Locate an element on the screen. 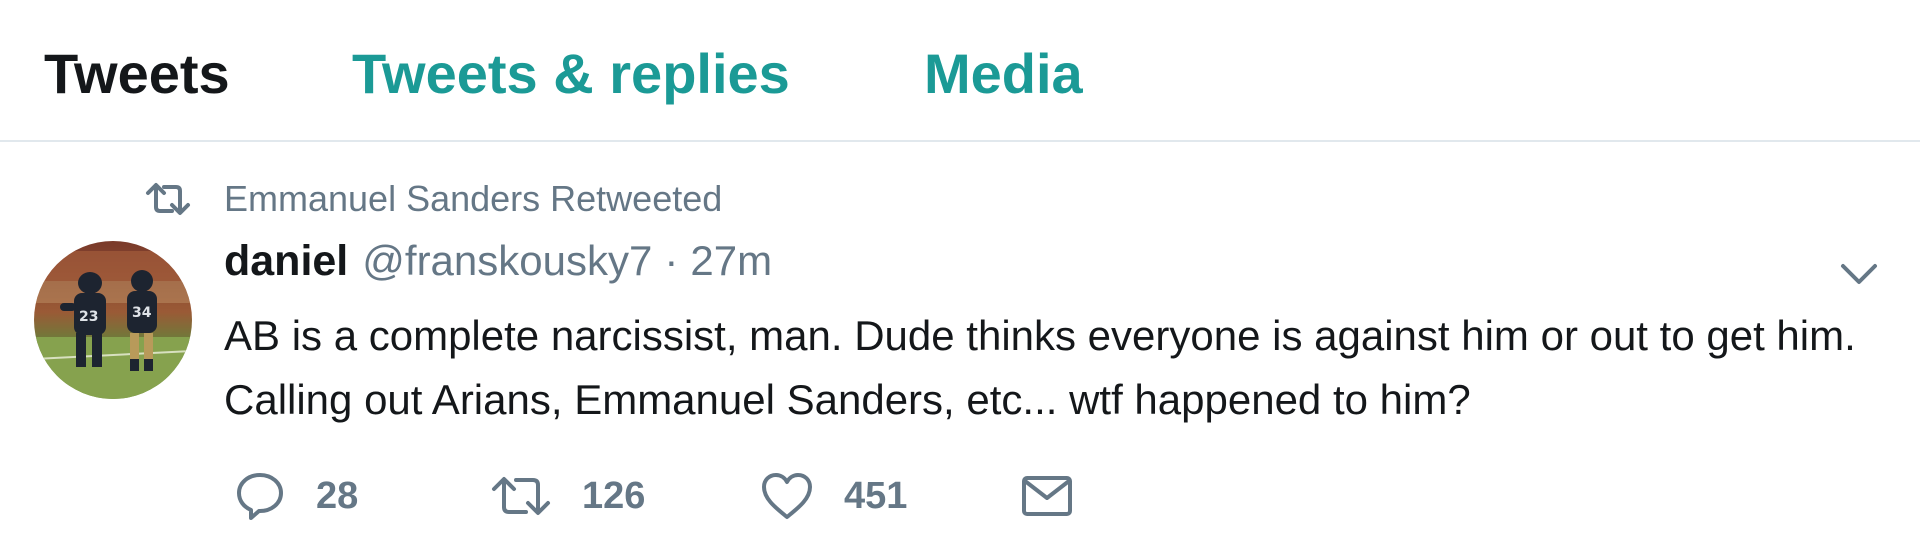  envelope-icon is located at coordinates (1047, 496).